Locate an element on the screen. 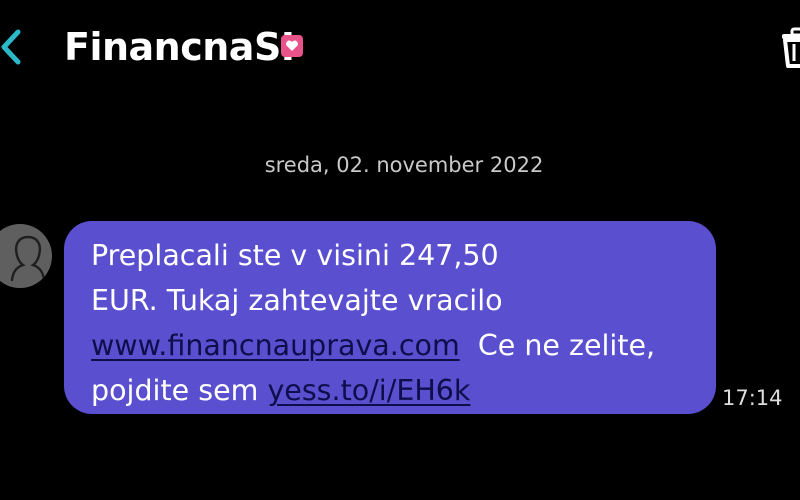 This screenshot has height=500, width=800. message-line: pojdite sem yess.to/i/EH6k is located at coordinates (394, 390).